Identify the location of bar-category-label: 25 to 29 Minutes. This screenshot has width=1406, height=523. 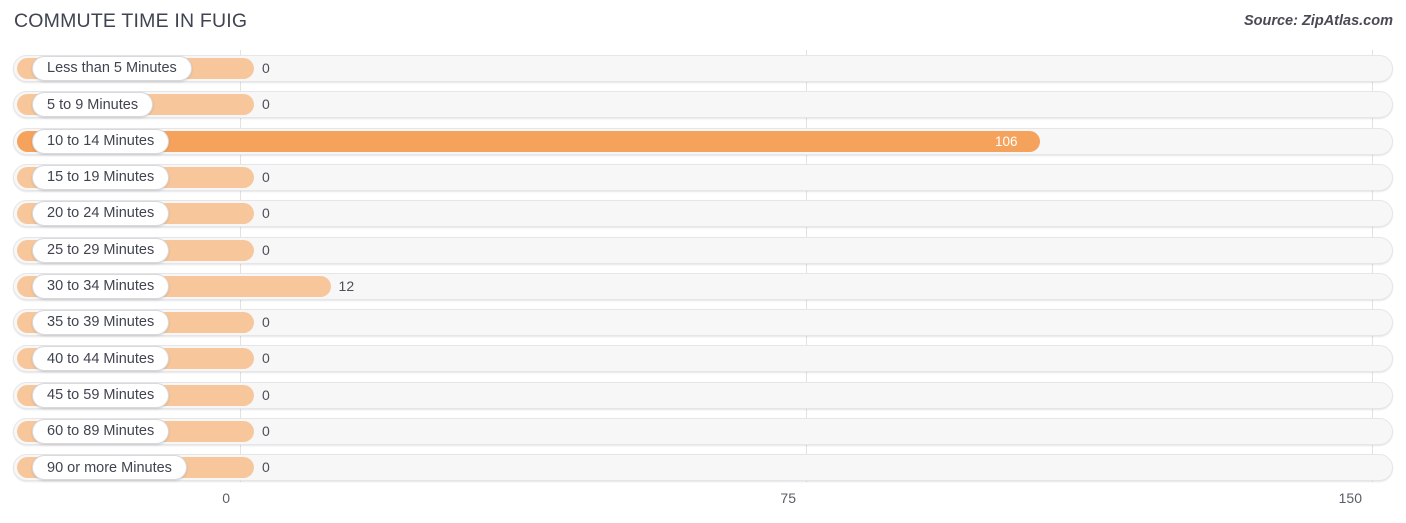
(101, 250).